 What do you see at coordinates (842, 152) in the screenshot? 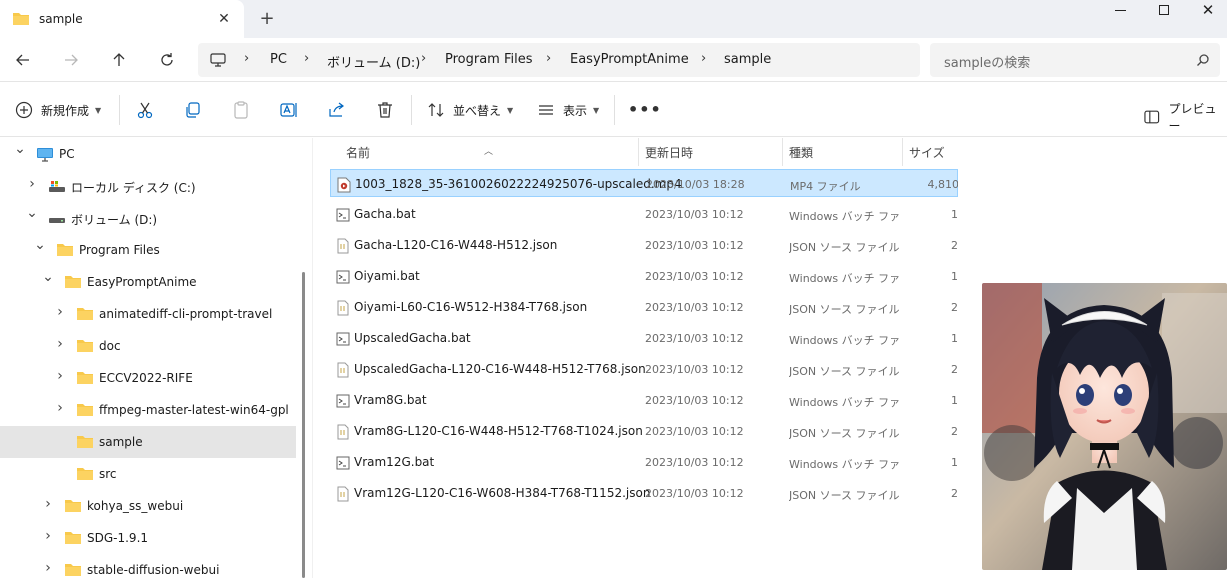
I see `column-header-type: 種類` at bounding box center [842, 152].